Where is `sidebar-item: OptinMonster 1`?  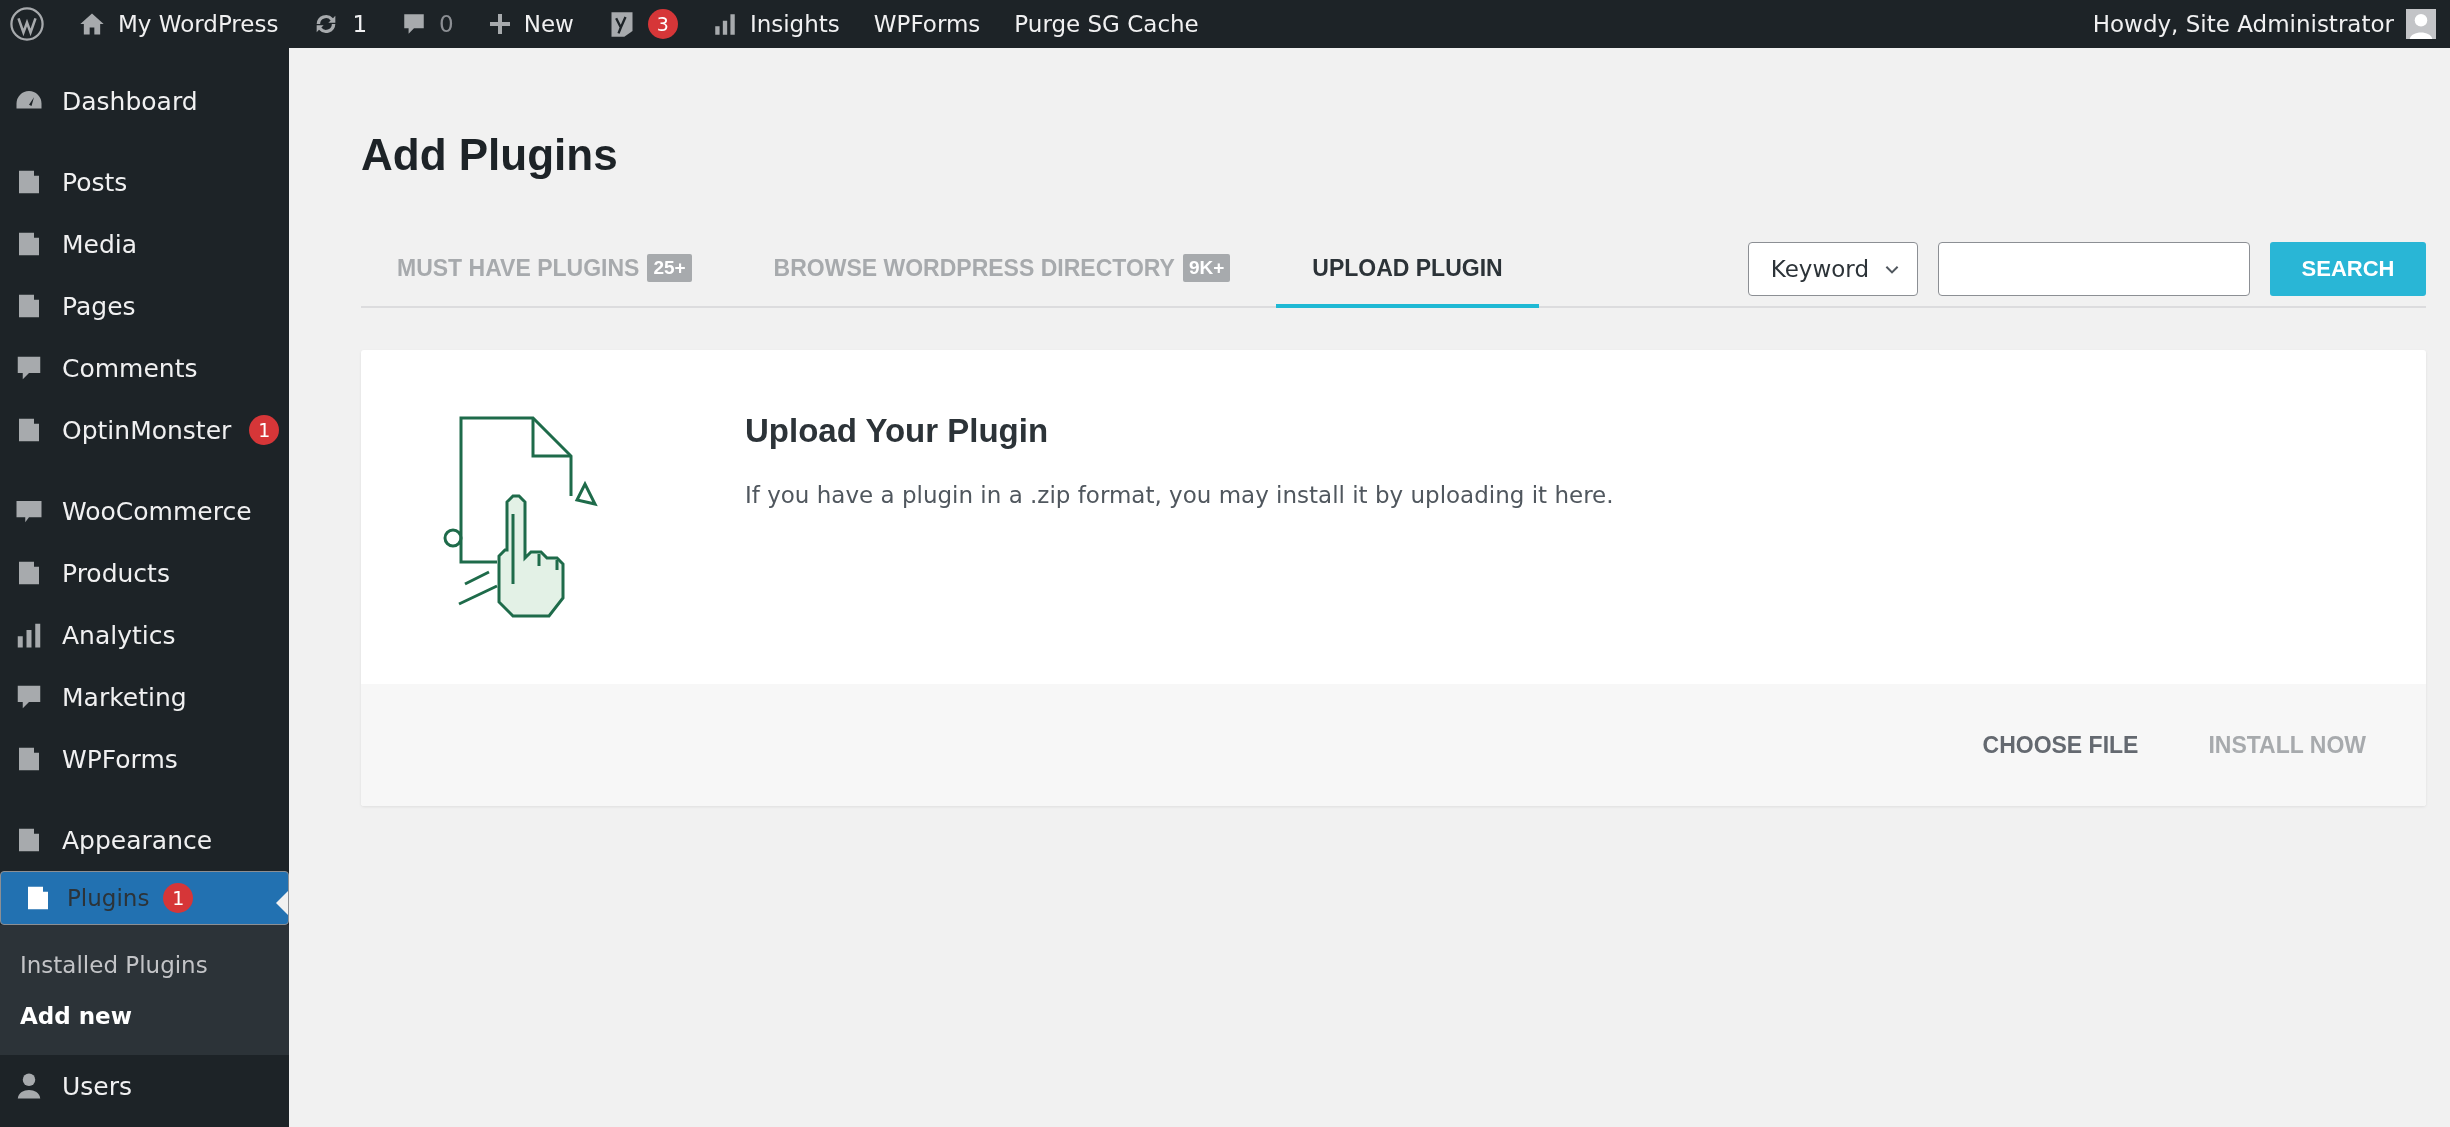
sidebar-item: OptinMonster 1 is located at coordinates (144, 430).